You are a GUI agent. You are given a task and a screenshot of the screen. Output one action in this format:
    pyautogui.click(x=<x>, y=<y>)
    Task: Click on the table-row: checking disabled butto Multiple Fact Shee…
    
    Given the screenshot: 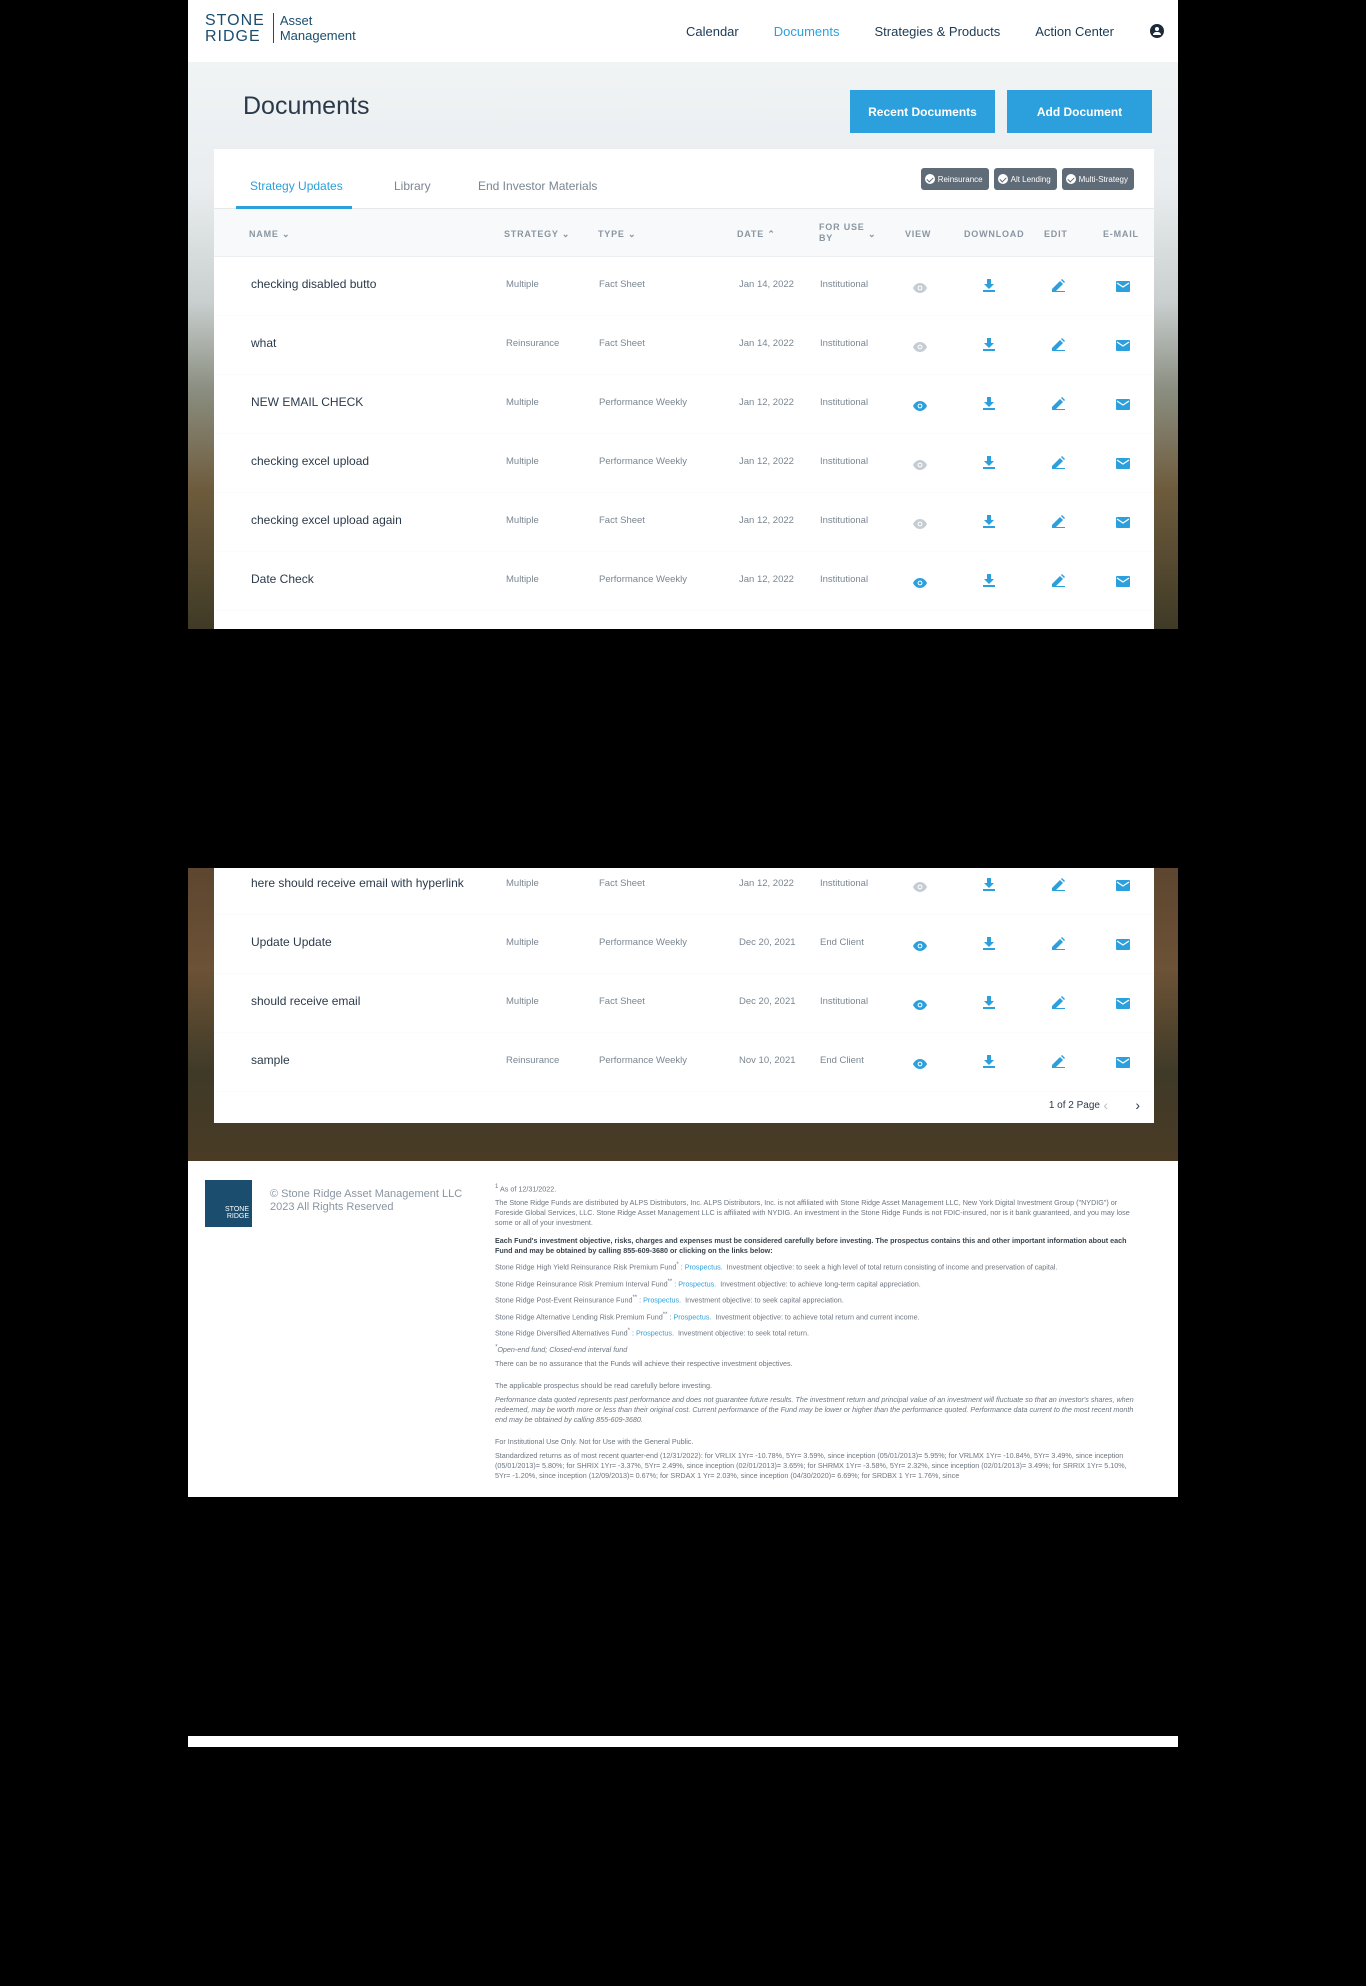 What is the action you would take?
    pyautogui.click(x=684, y=286)
    